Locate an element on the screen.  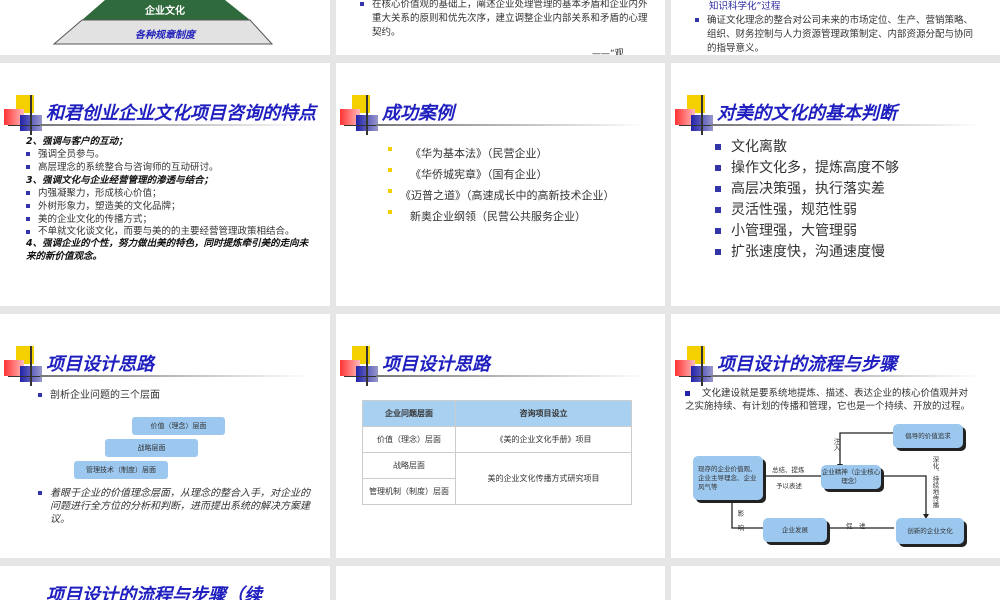
slide-title: 对美的文化的基本判断 is located at coordinates (807, 113).